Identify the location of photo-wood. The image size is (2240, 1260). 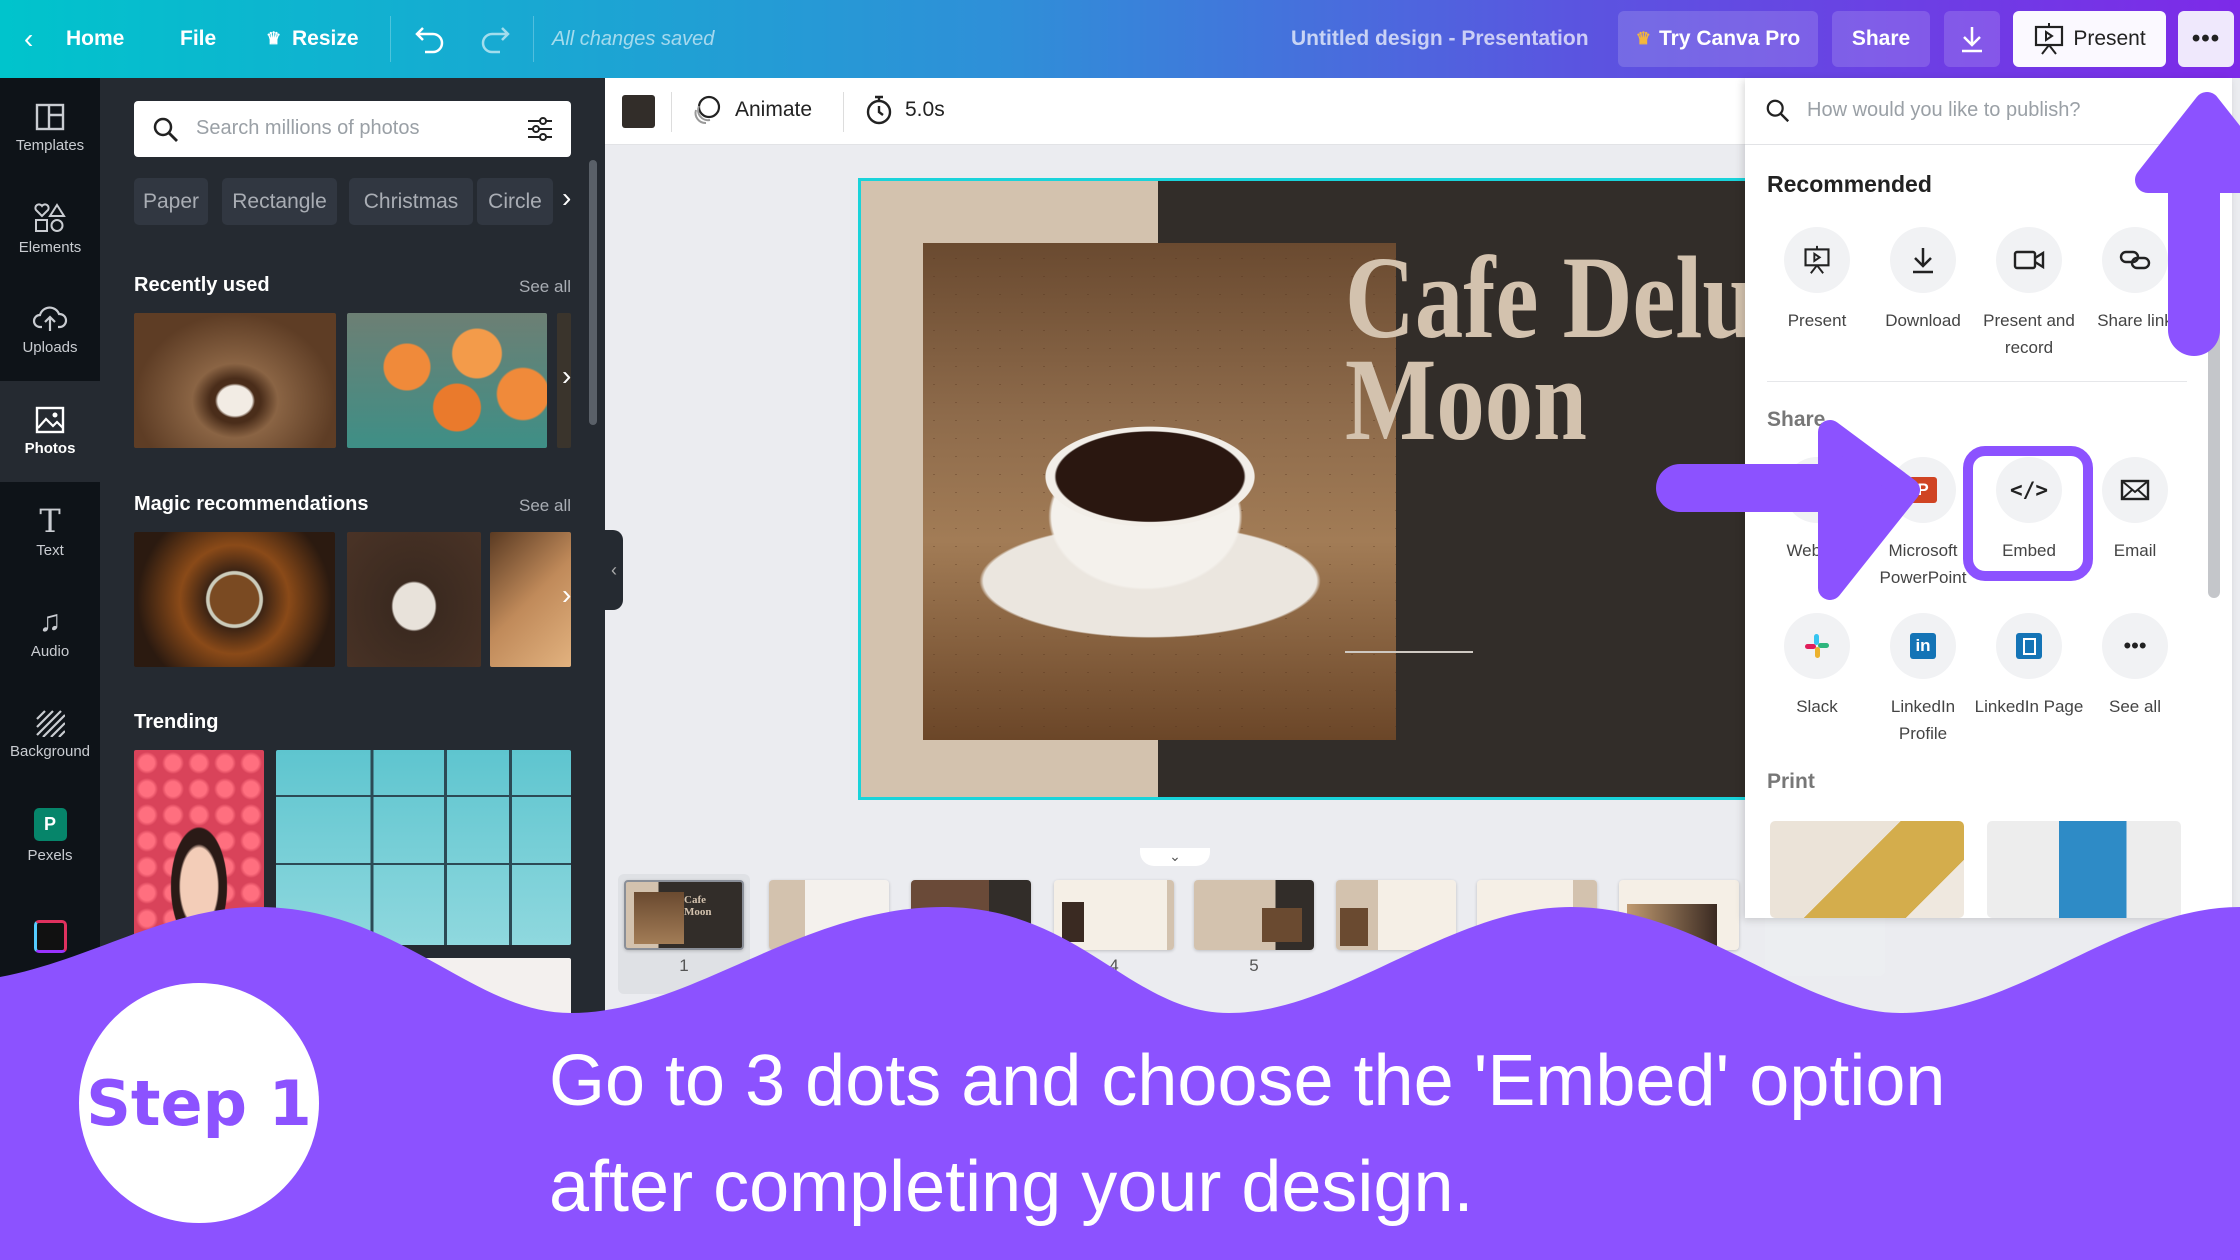
(530, 599).